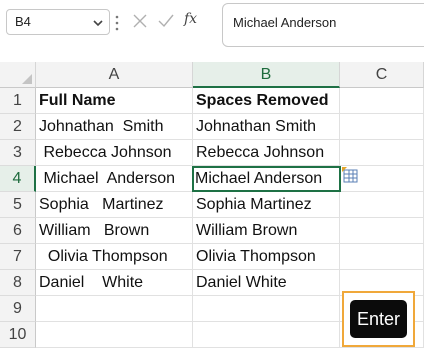  Describe the element at coordinates (114, 335) in the screenshot. I see `cell-a10` at that location.